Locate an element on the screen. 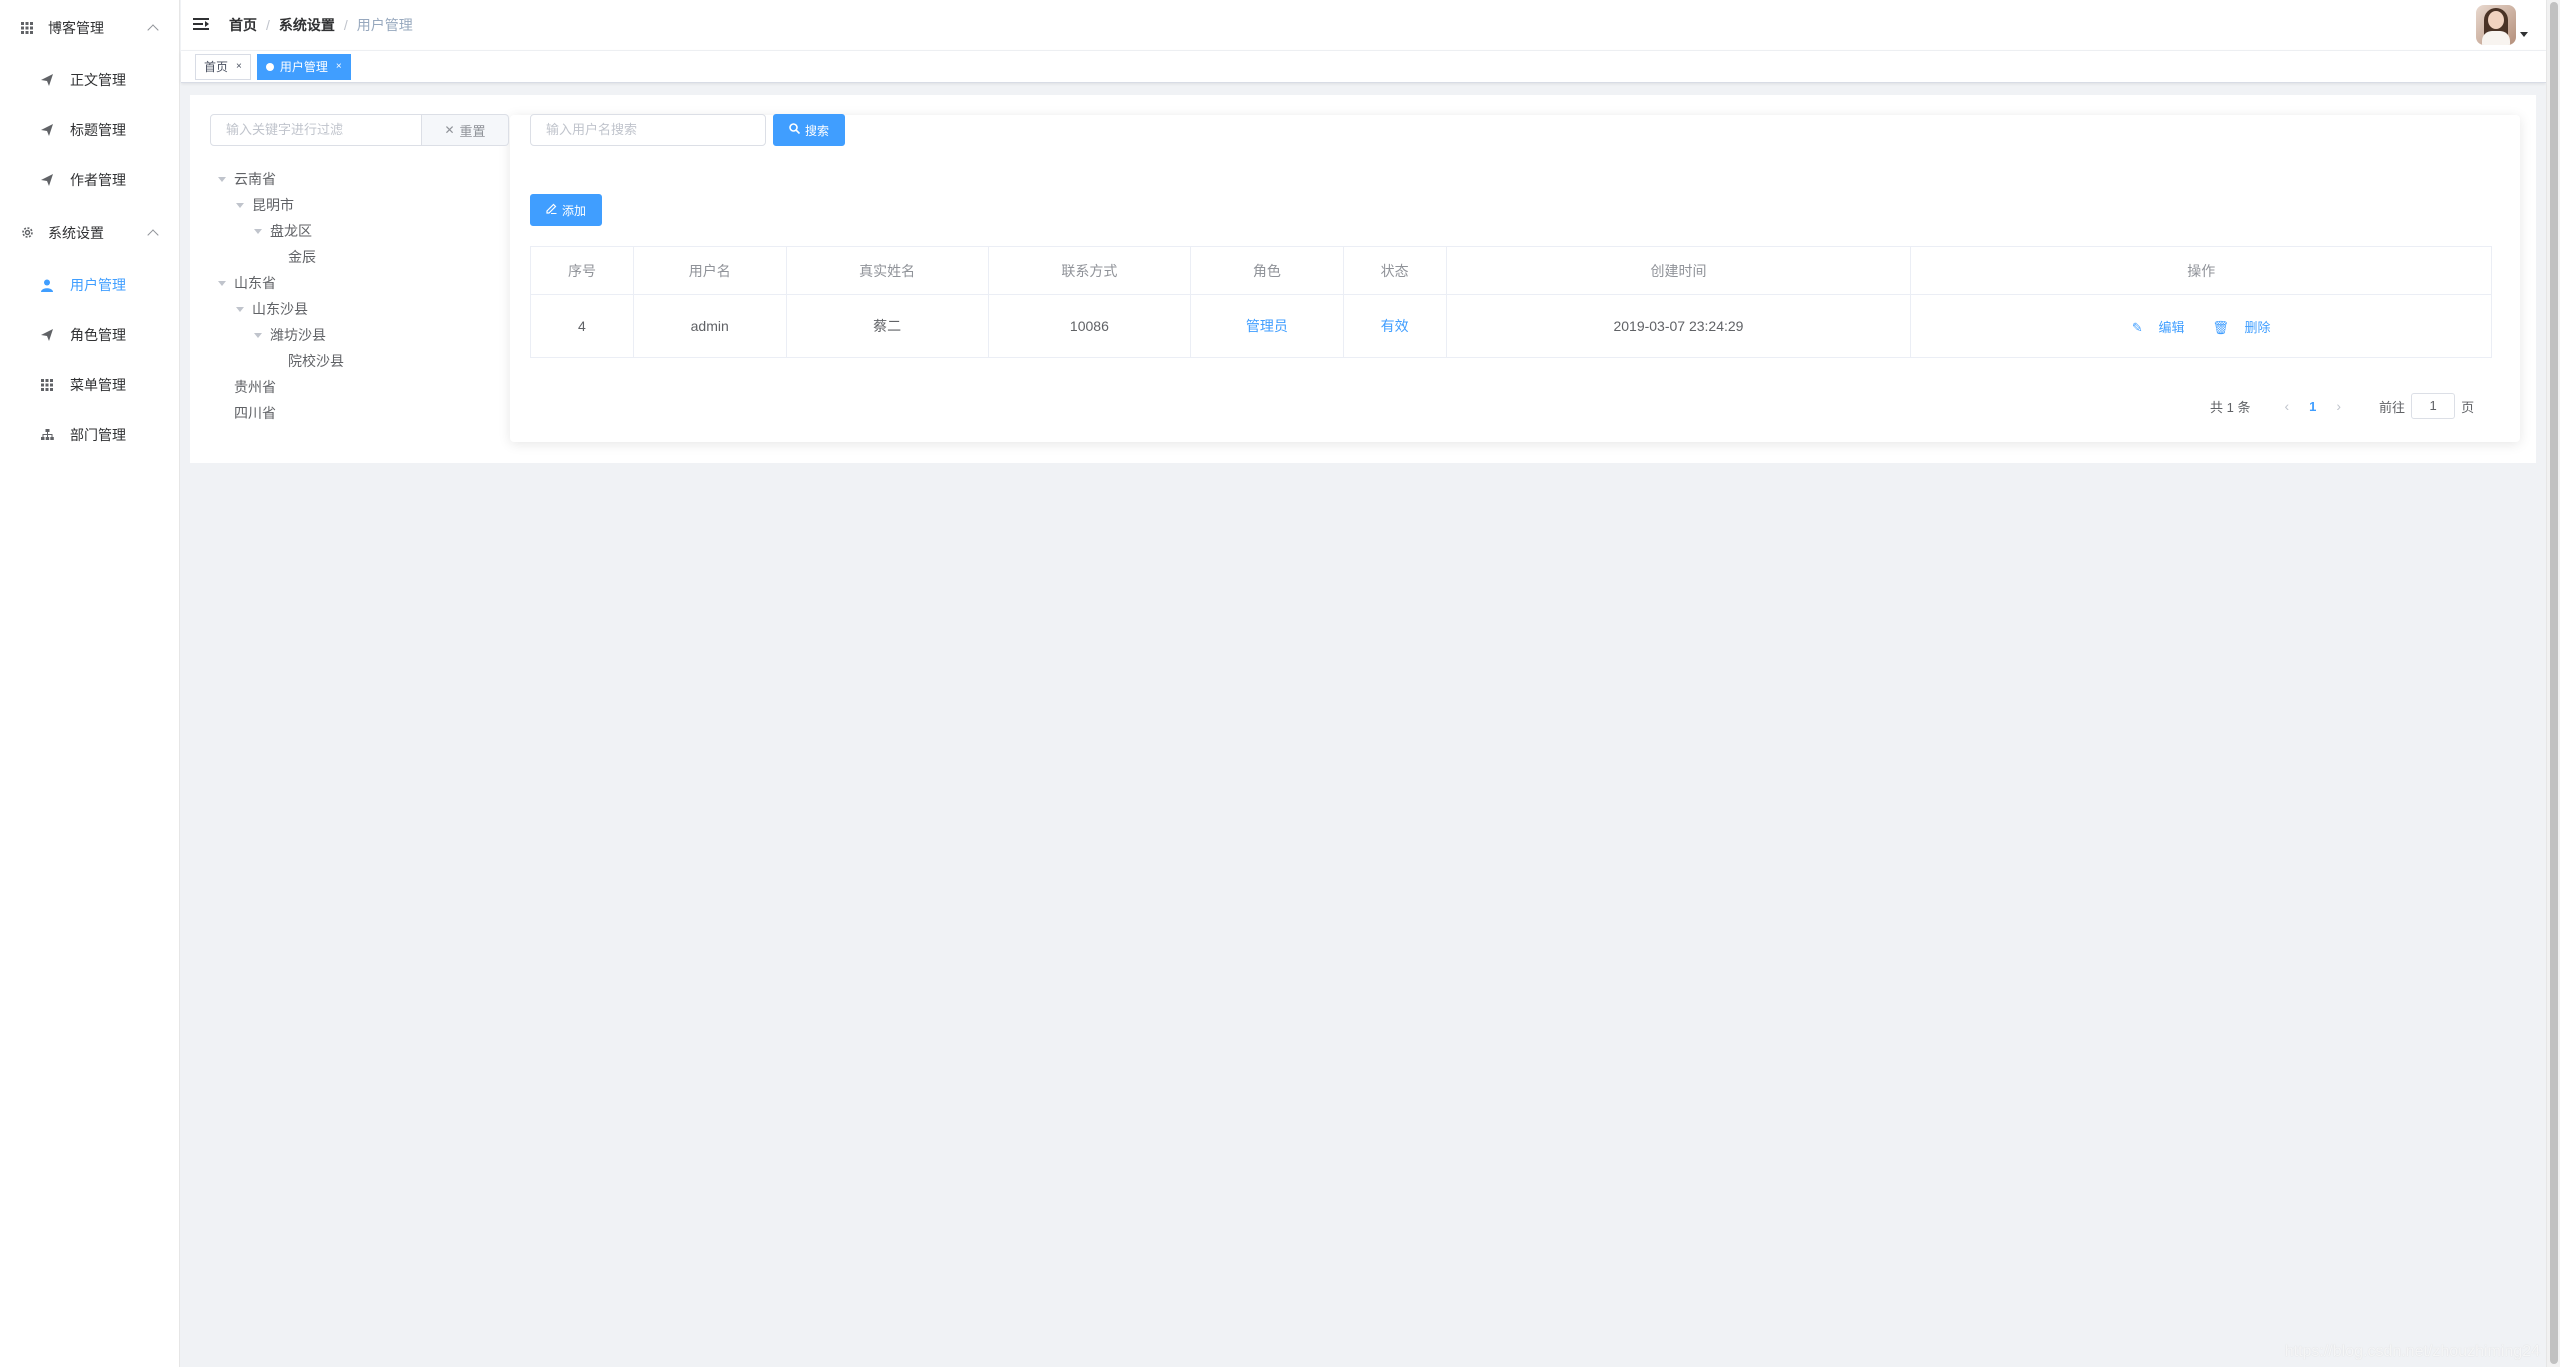 This screenshot has height=1367, width=2560. column-header: 状态 is located at coordinates (1394, 270).